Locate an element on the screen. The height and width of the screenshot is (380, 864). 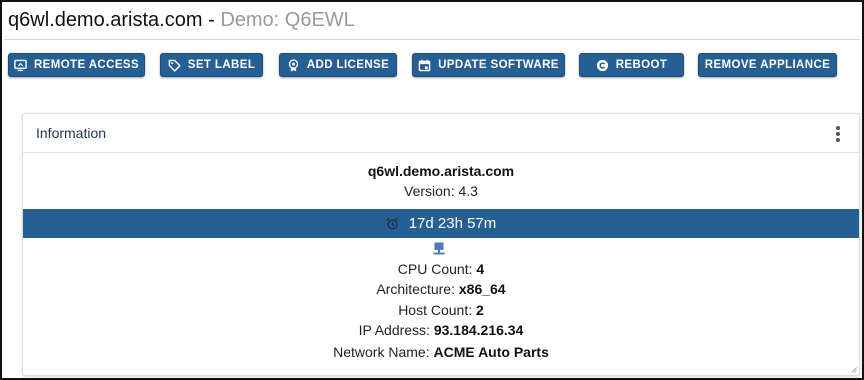
remote-access-label: REMOTE ACCESS is located at coordinates (86, 65).